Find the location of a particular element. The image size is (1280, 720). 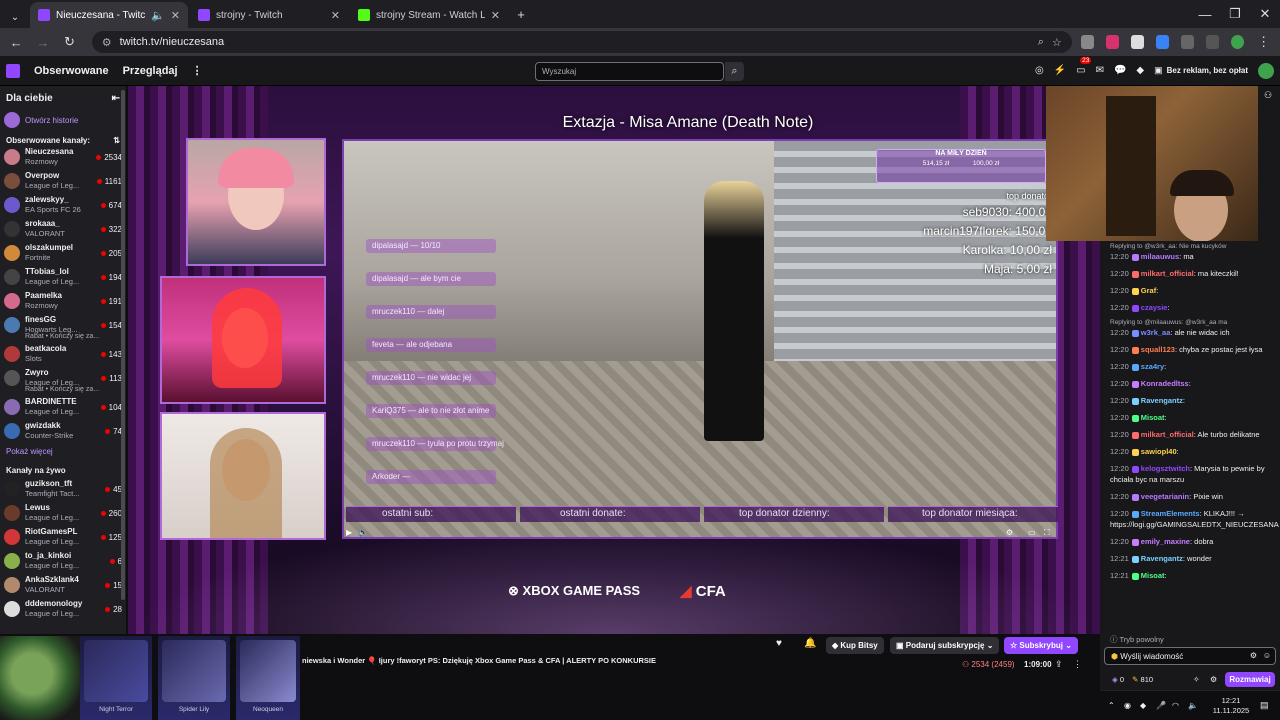

inbox-icon: ▭ 23 is located at coordinates (1084, 66).